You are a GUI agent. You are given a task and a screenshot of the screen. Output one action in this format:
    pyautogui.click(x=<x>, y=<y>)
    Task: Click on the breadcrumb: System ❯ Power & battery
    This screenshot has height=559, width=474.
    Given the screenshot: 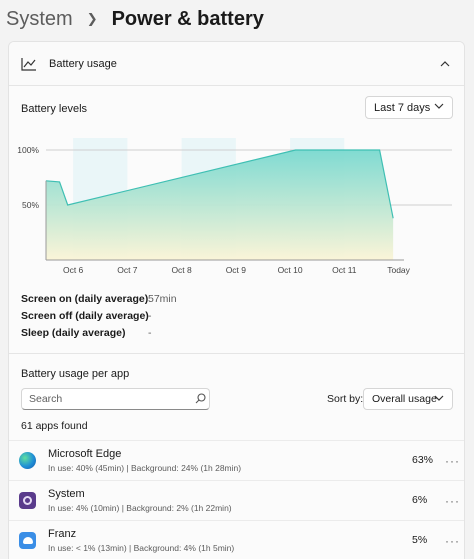 What is the action you would take?
    pyautogui.click(x=135, y=19)
    